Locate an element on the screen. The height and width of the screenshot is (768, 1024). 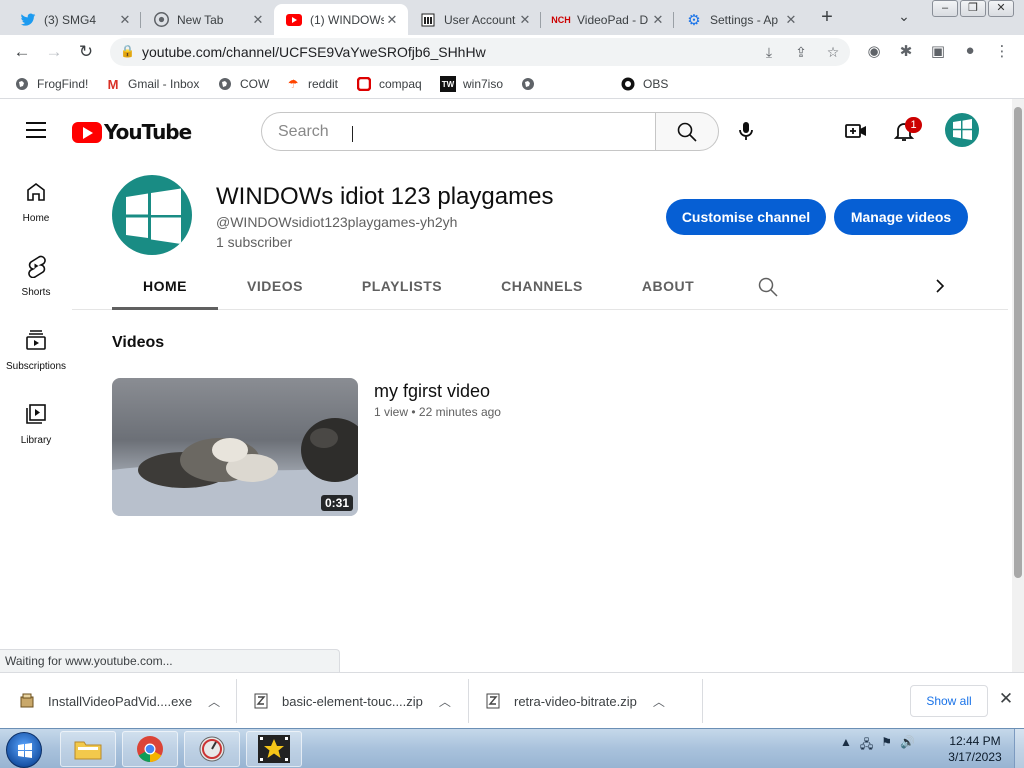
chrome-taskbar-button is located at coordinates (150, 749).